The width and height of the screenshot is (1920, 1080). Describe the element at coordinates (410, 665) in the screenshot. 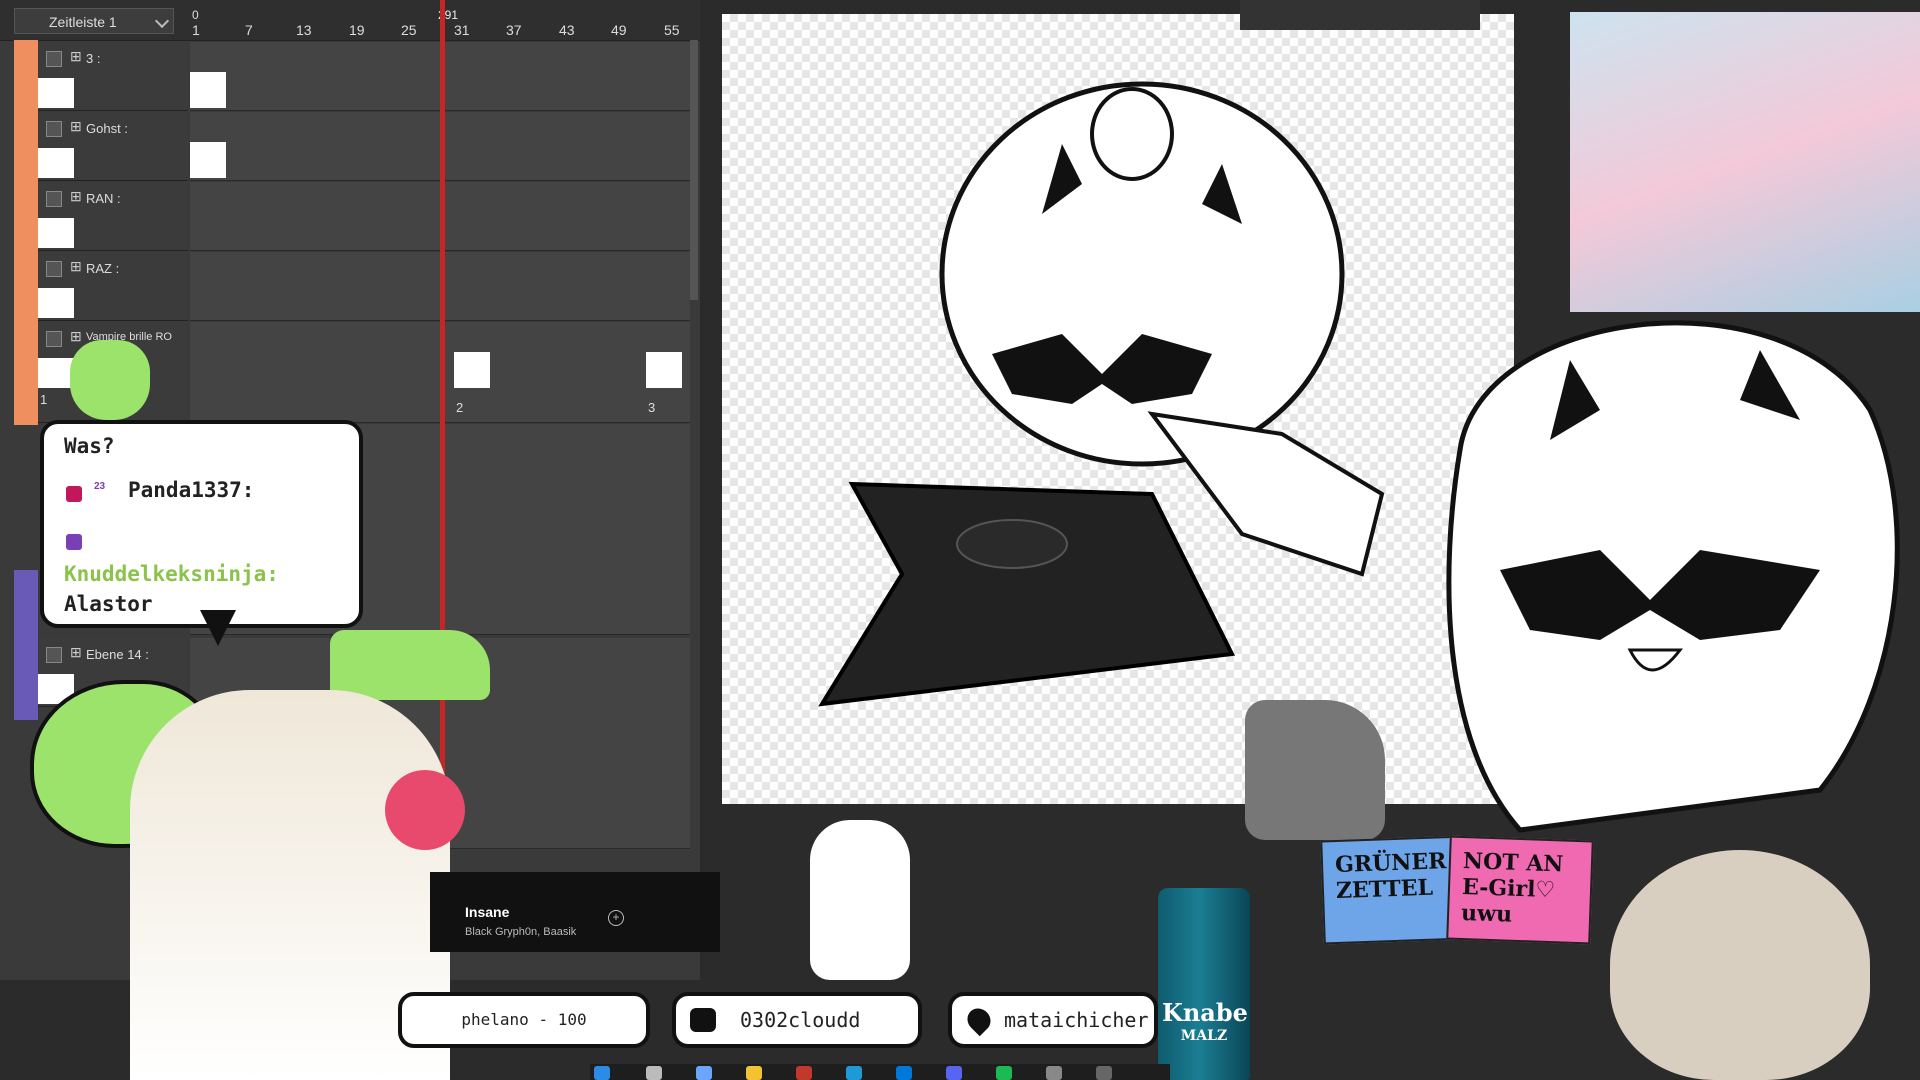

I see `water-pistol-sticker` at that location.